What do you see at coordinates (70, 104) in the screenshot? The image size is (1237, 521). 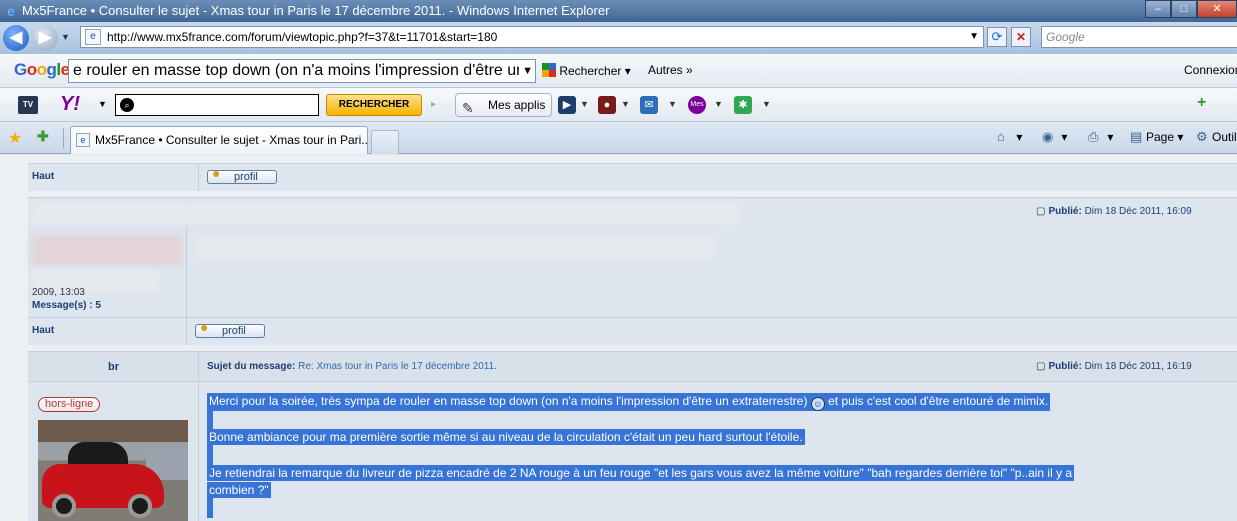 I see `yahoo-logo-icon: Y!` at bounding box center [70, 104].